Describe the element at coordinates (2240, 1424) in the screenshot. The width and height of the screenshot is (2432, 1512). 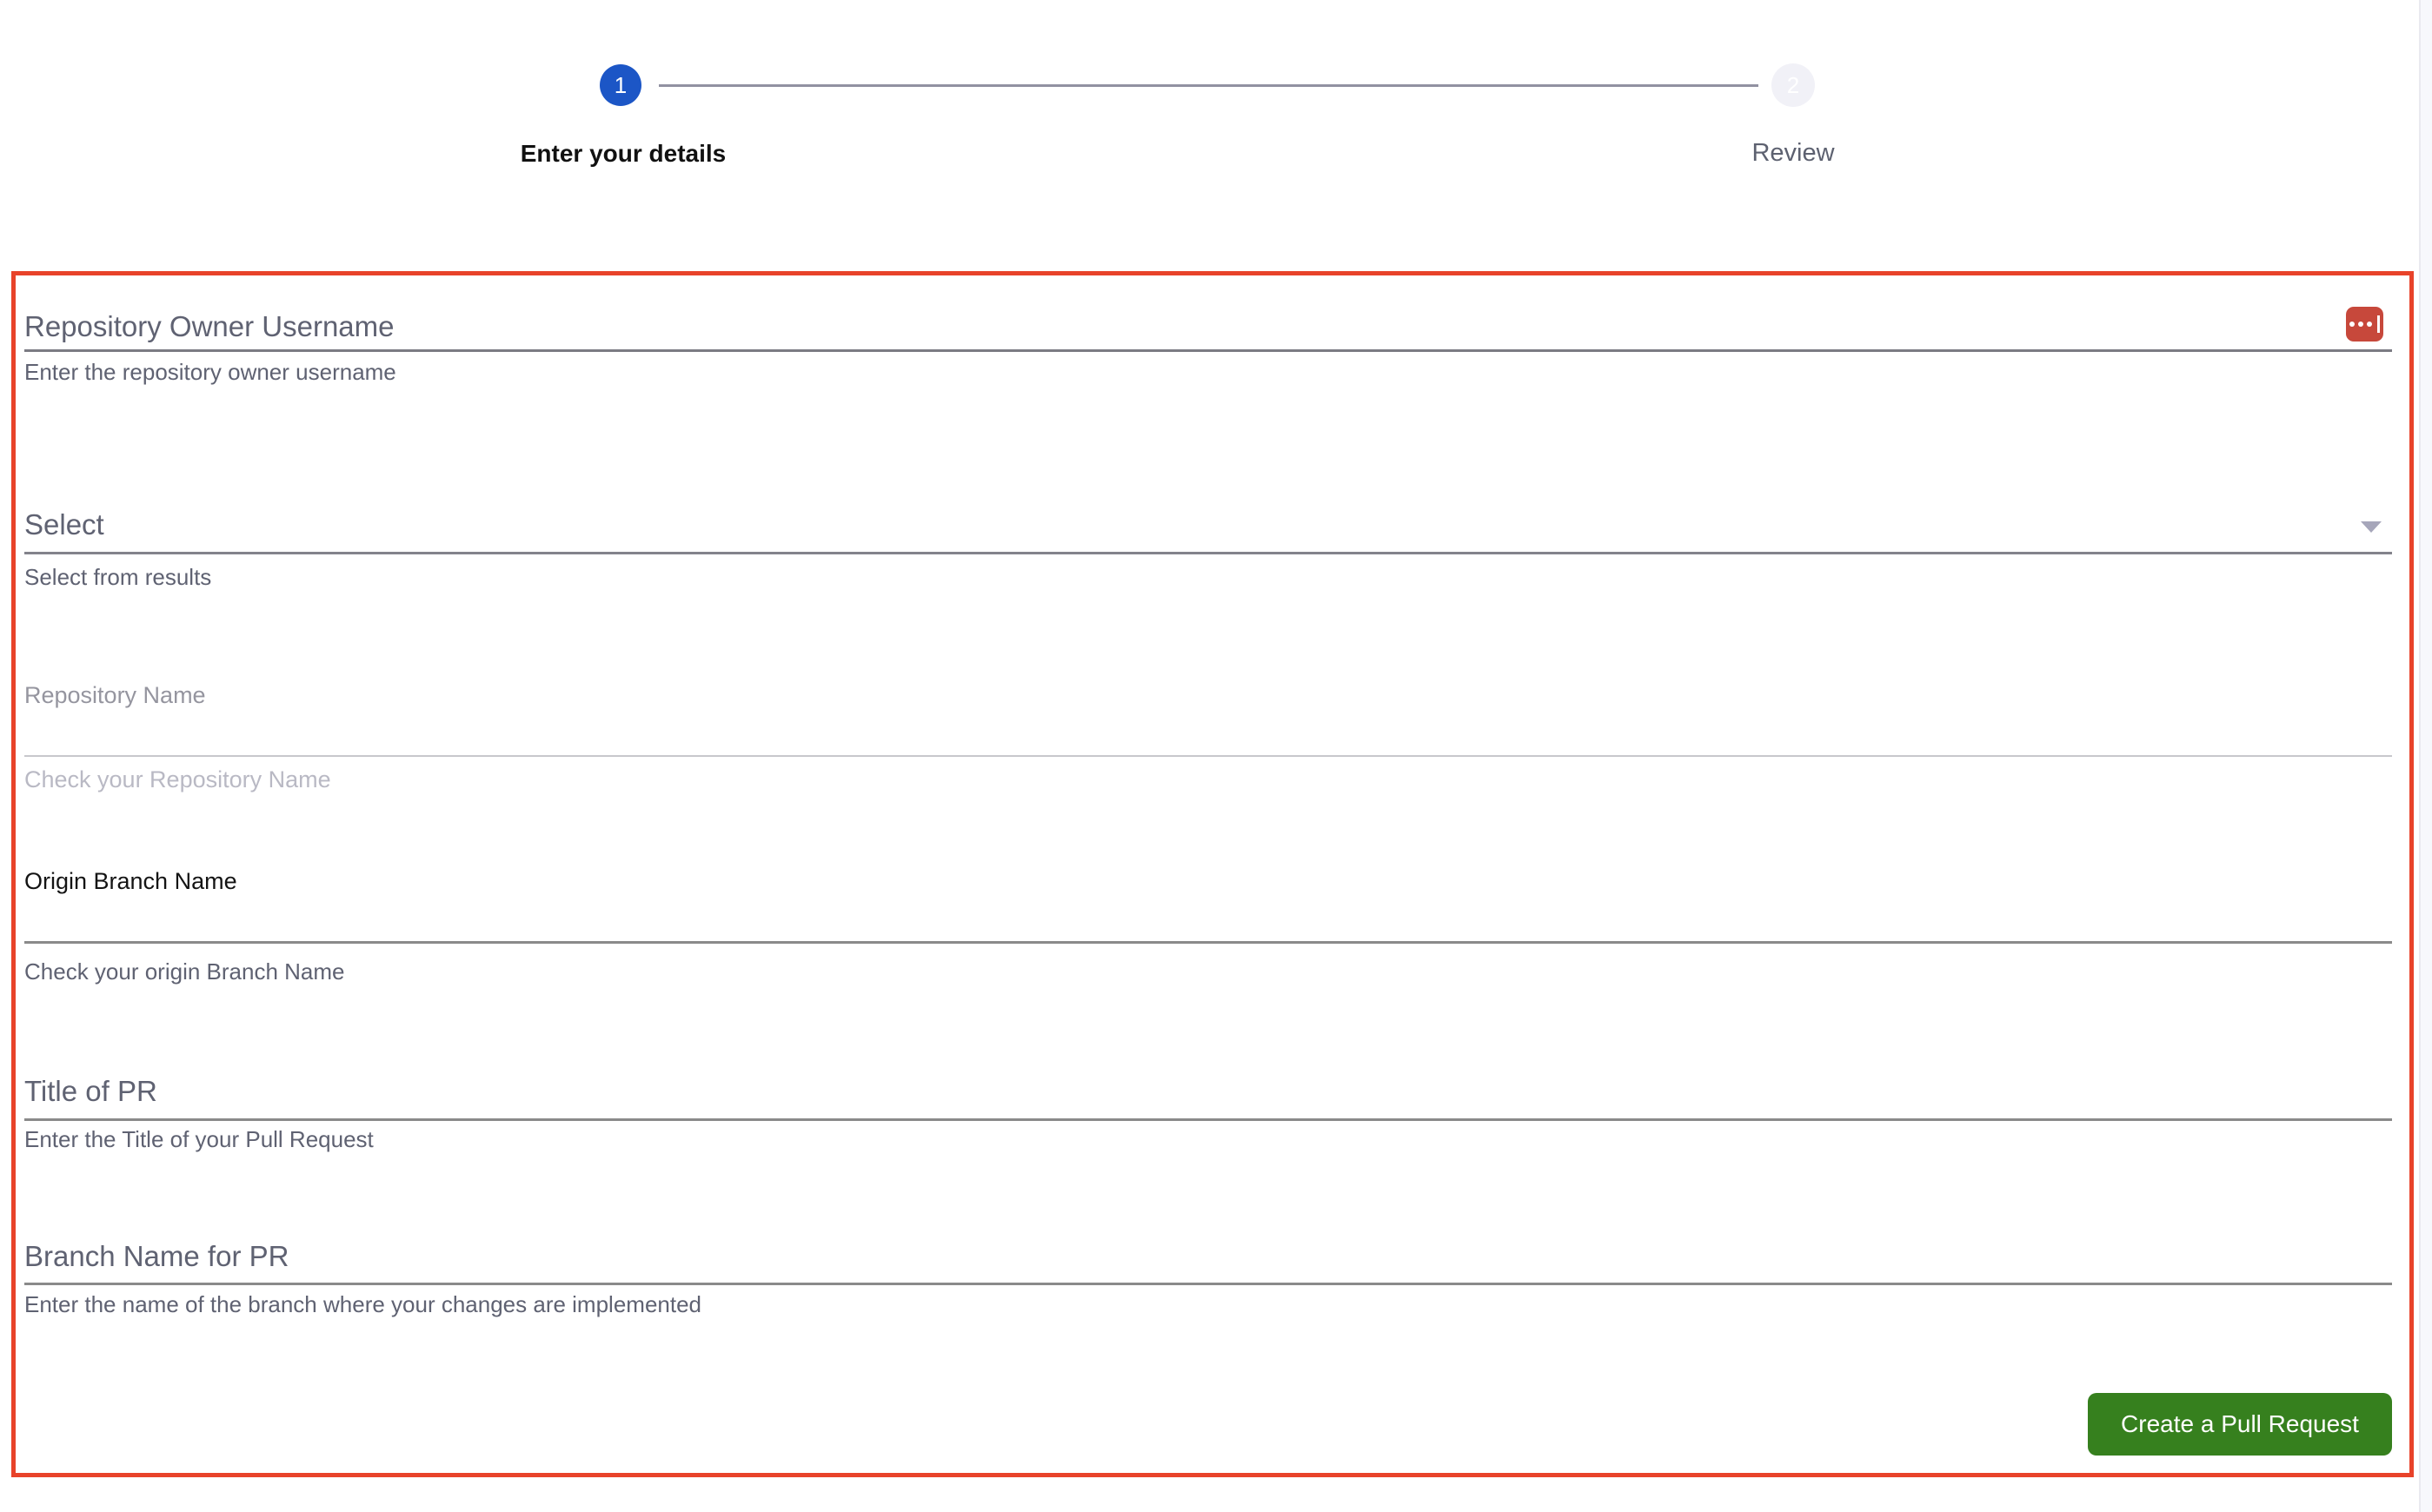
I see `create-pull-request-button: Create a Pull Request` at that location.